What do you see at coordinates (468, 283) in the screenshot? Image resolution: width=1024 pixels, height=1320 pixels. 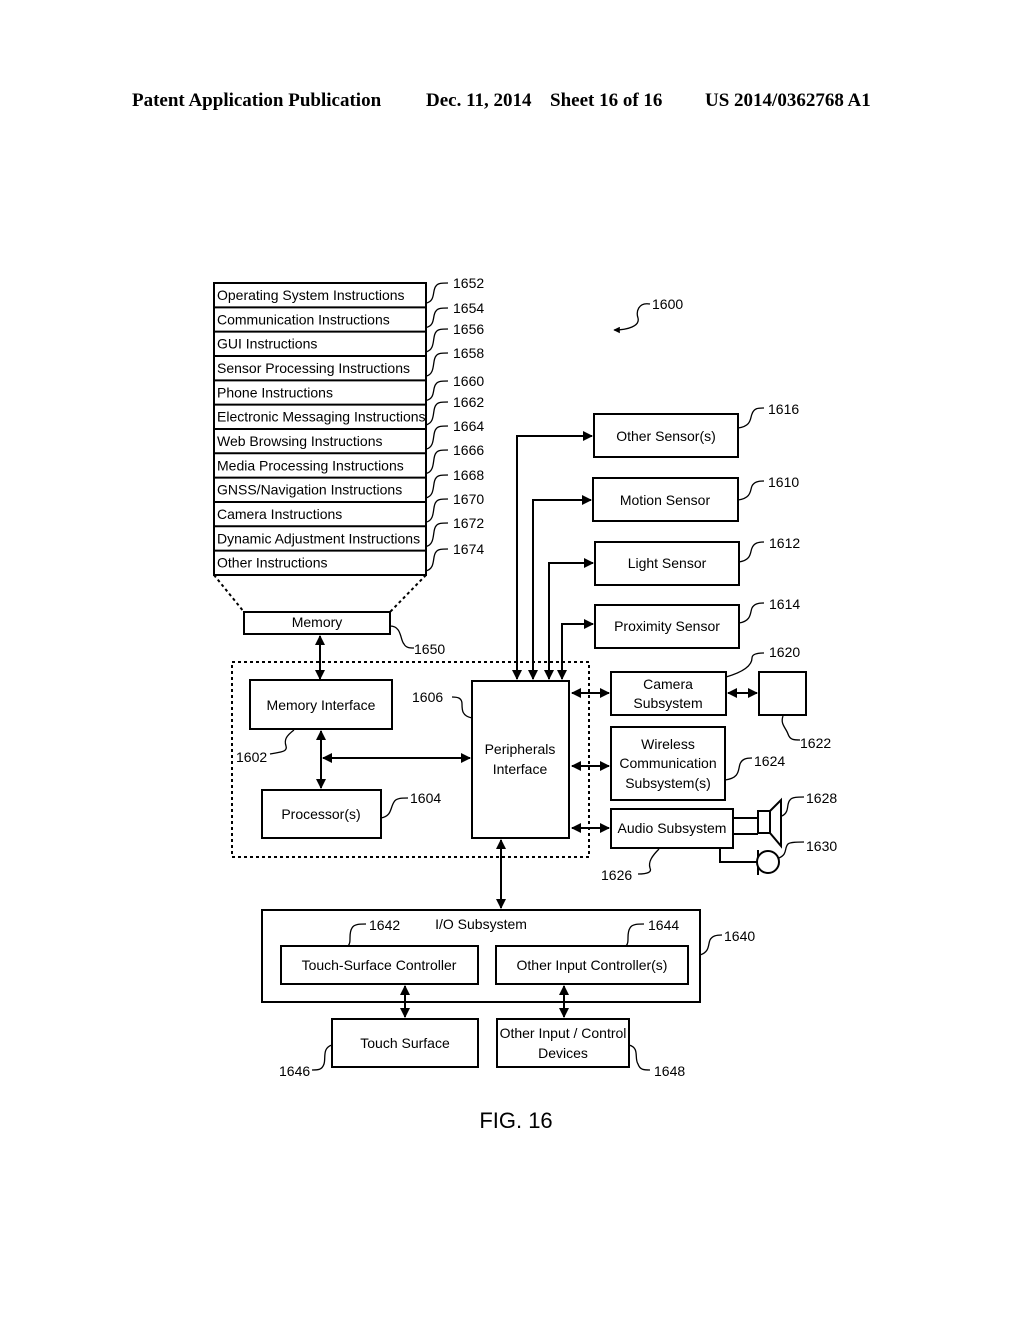 I see `instruction-item-ref: 1652` at bounding box center [468, 283].